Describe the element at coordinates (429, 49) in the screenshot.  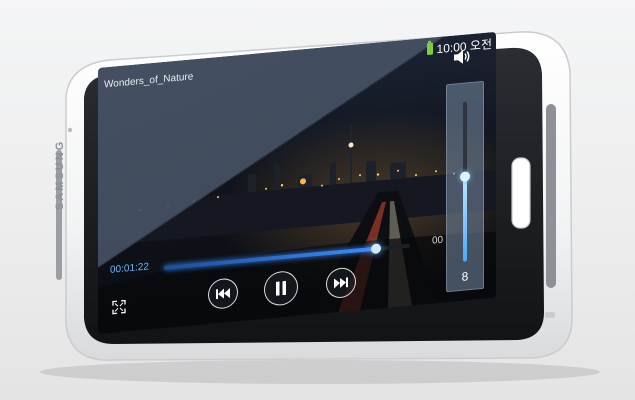
I see `battery-icon` at that location.